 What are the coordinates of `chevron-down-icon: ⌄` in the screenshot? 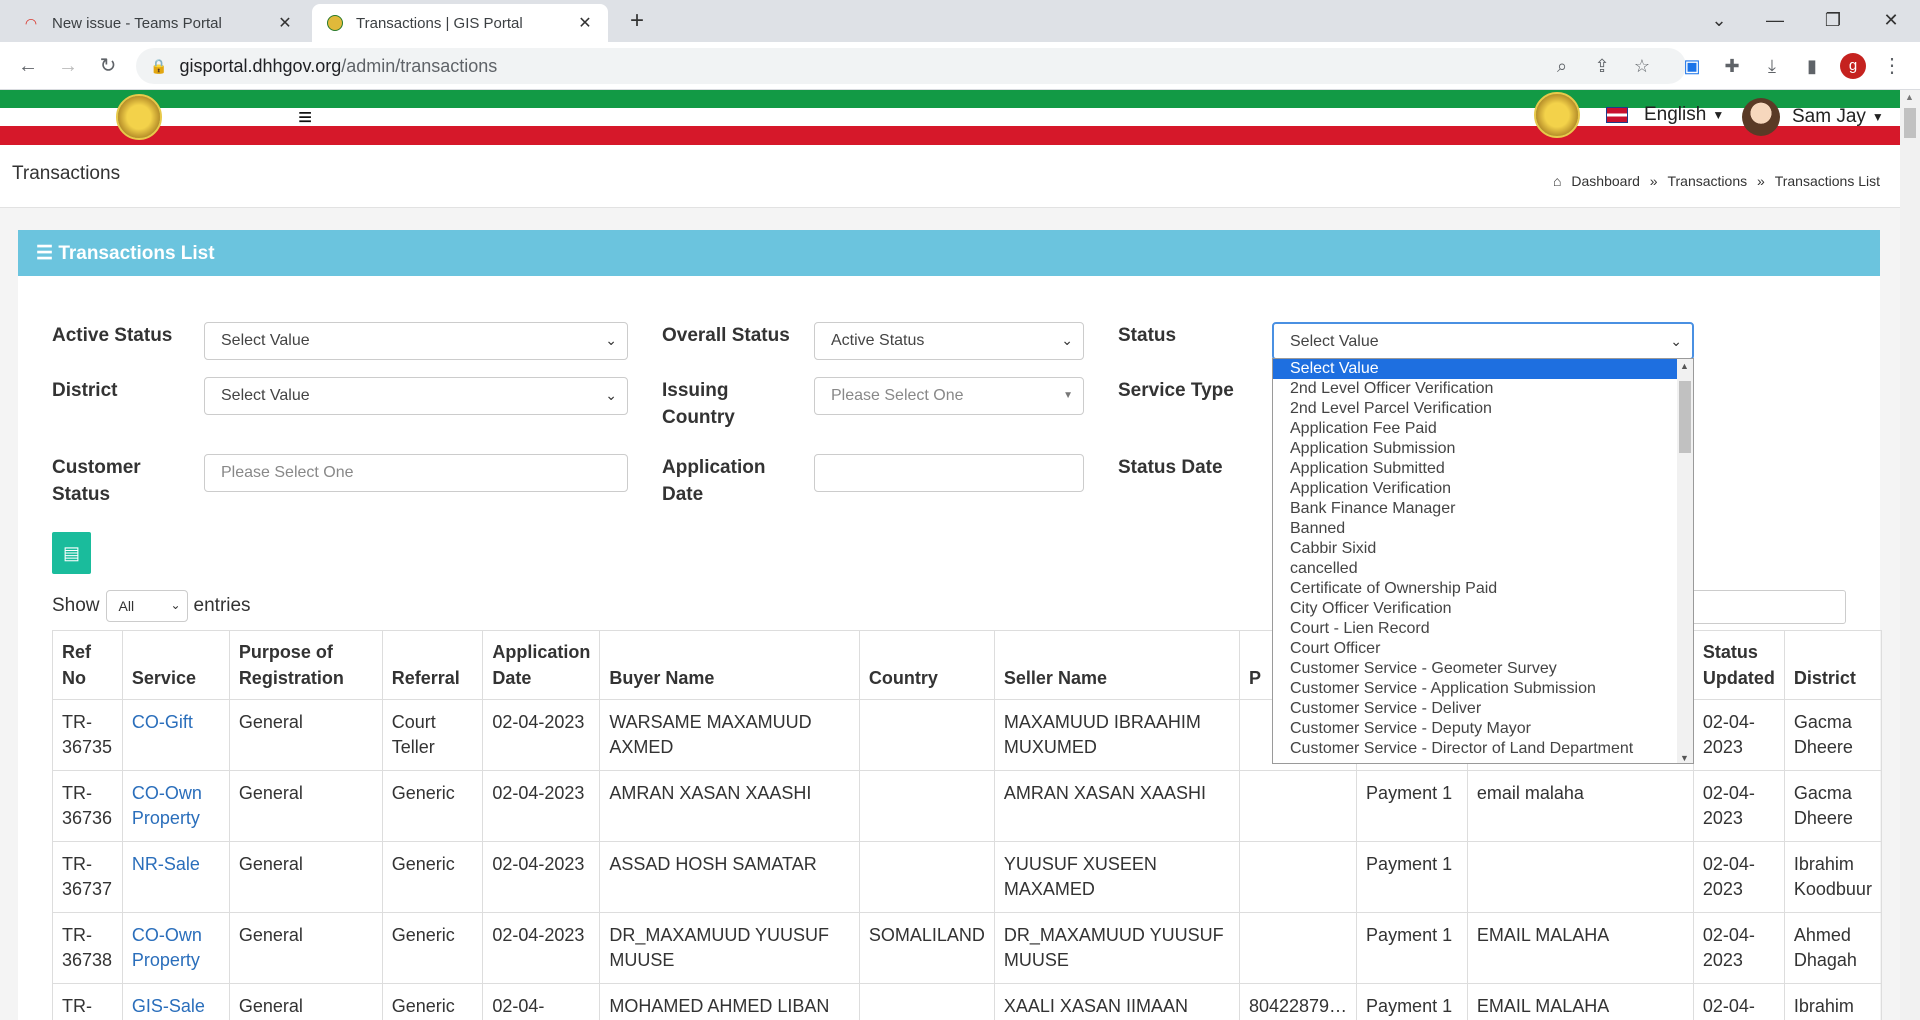 It's located at (611, 395).